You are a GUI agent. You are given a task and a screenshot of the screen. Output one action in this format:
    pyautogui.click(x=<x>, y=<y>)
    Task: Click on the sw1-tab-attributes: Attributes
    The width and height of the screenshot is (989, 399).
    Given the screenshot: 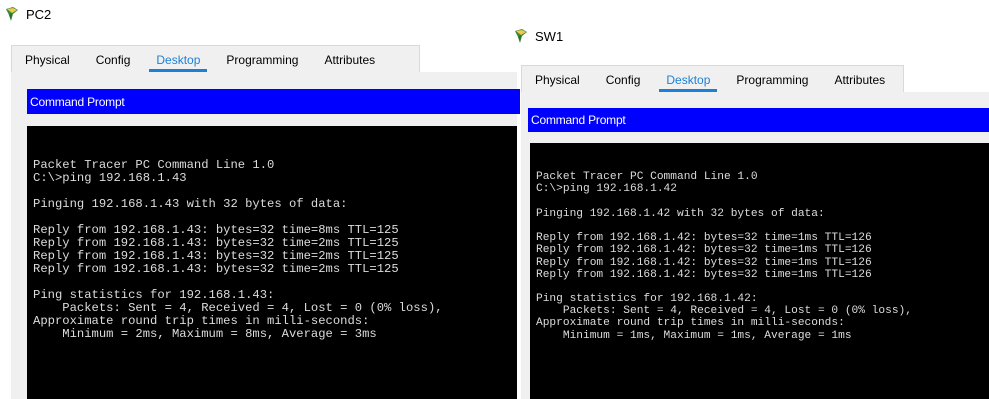 What is the action you would take?
    pyautogui.click(x=859, y=80)
    